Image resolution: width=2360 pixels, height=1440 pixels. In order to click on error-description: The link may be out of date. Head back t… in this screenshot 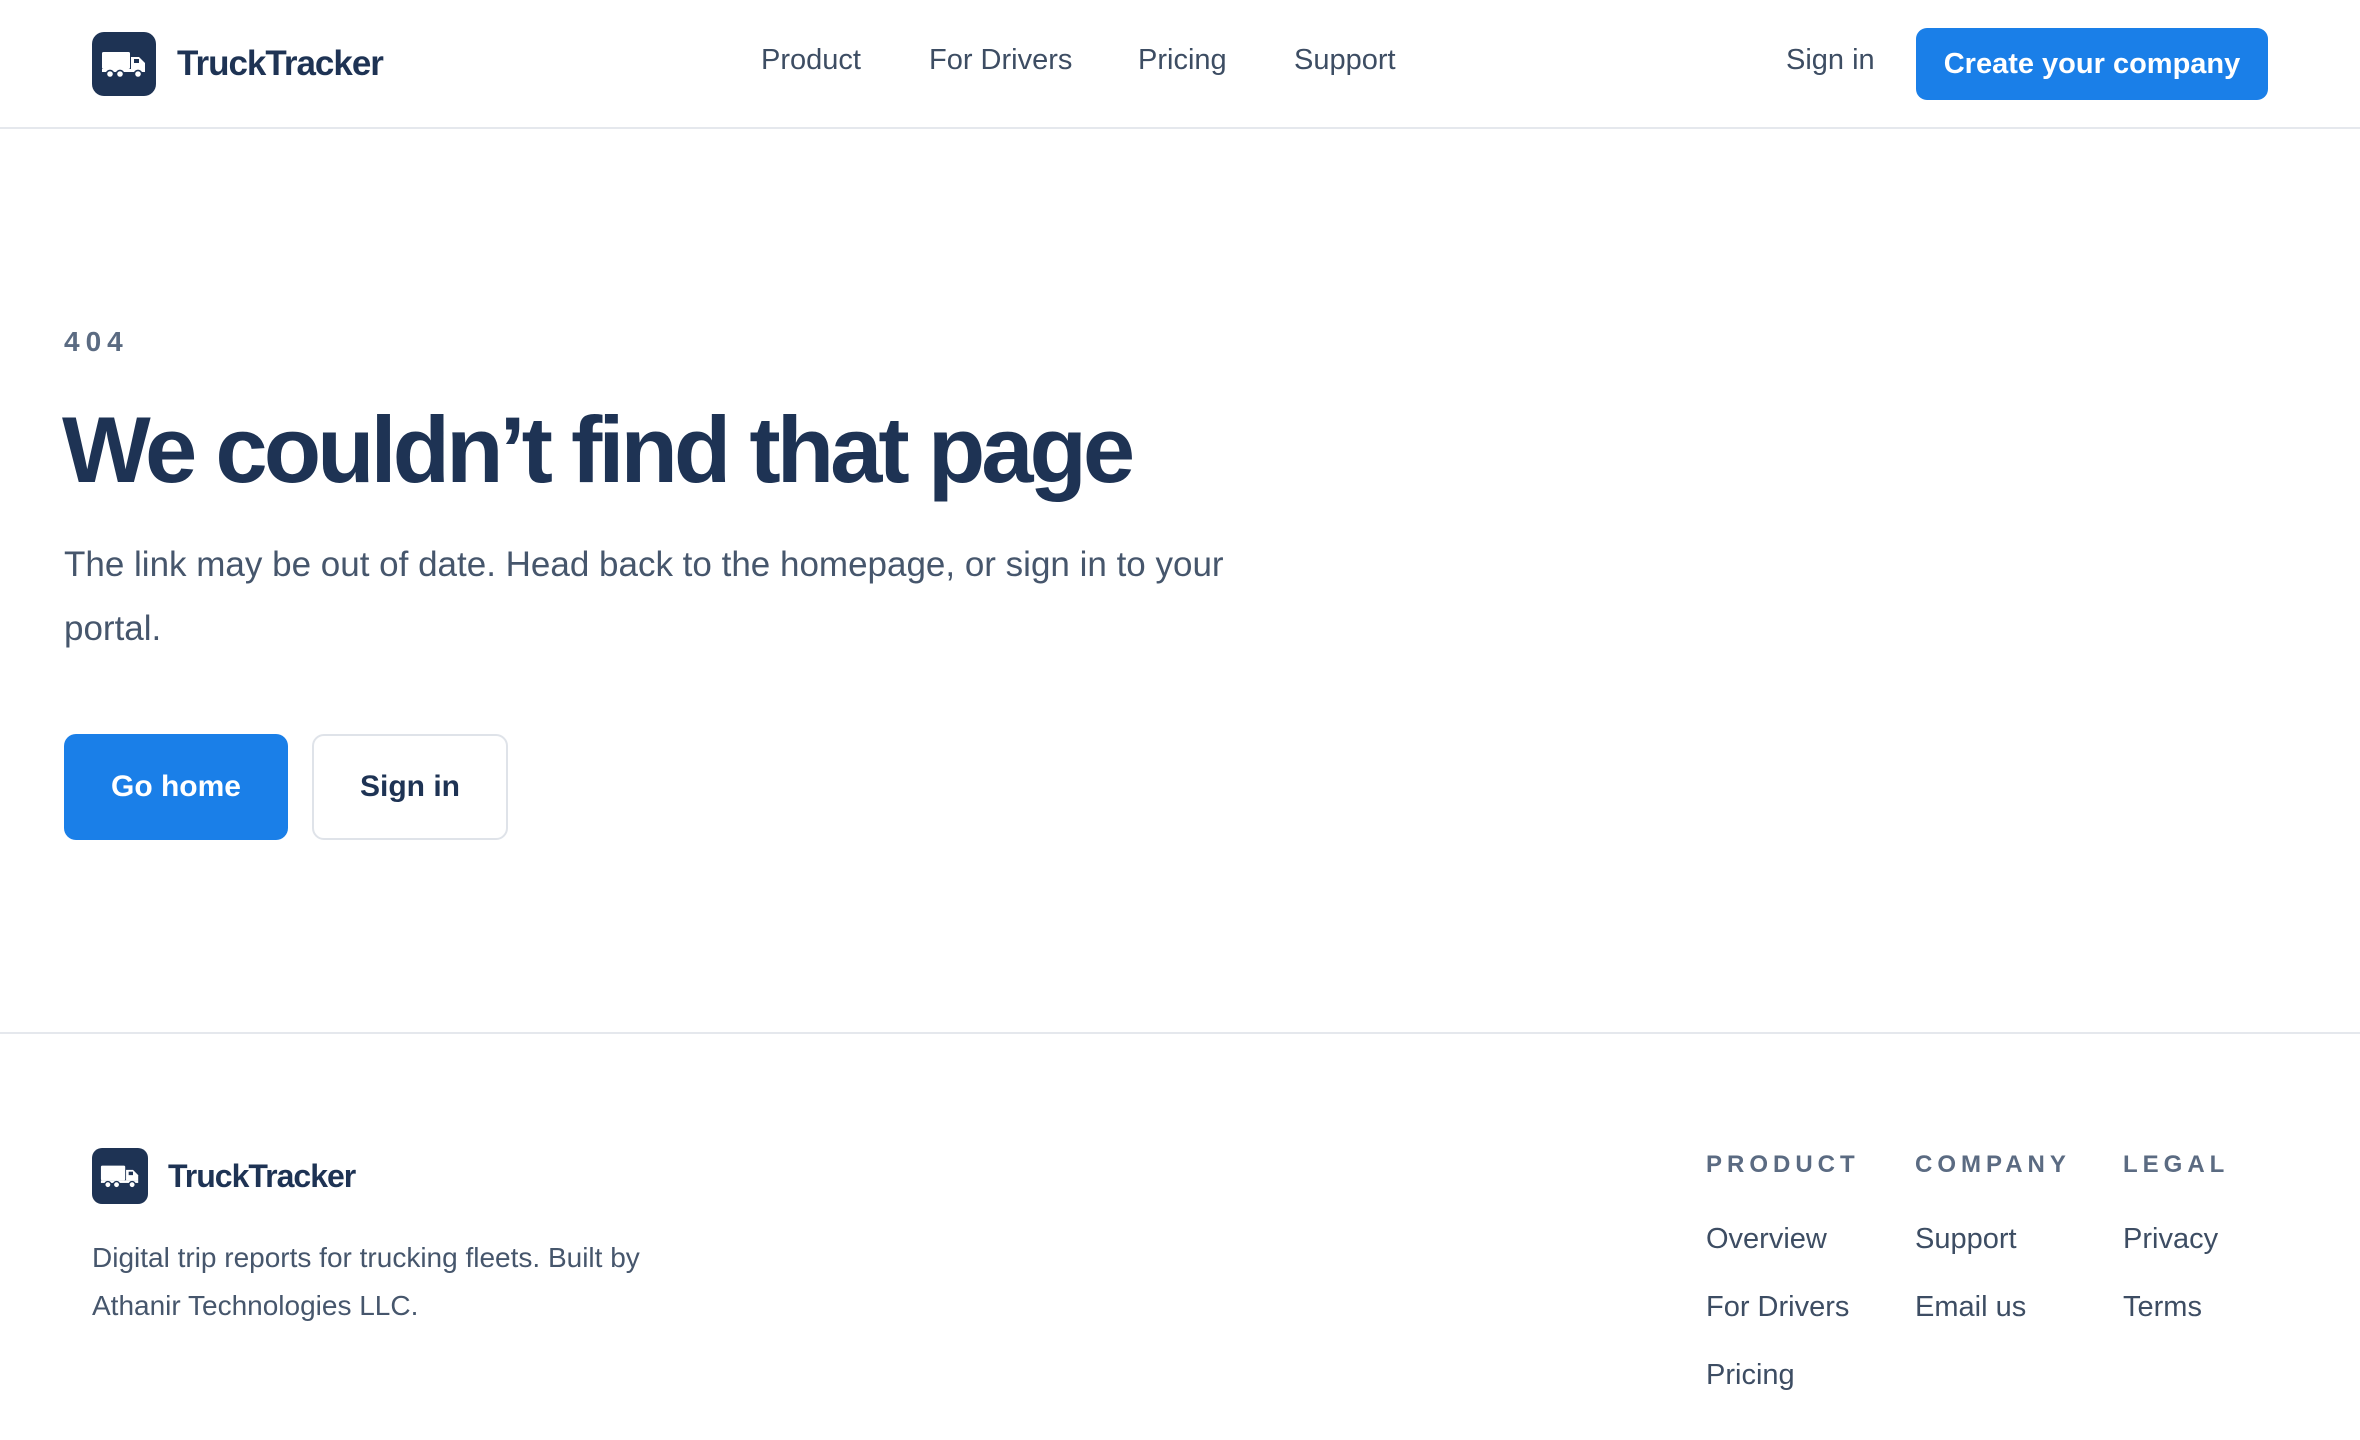, I will do `click(644, 596)`.